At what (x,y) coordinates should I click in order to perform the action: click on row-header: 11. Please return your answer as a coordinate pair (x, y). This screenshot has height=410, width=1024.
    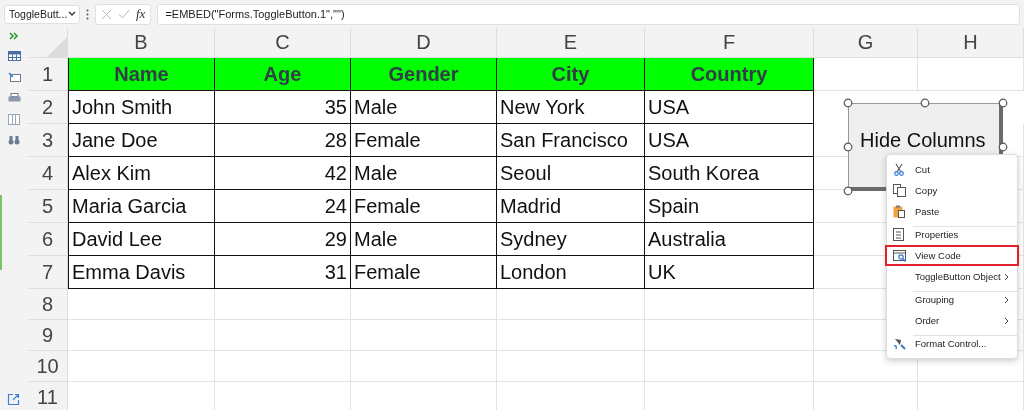
    Looking at the image, I should click on (48, 396).